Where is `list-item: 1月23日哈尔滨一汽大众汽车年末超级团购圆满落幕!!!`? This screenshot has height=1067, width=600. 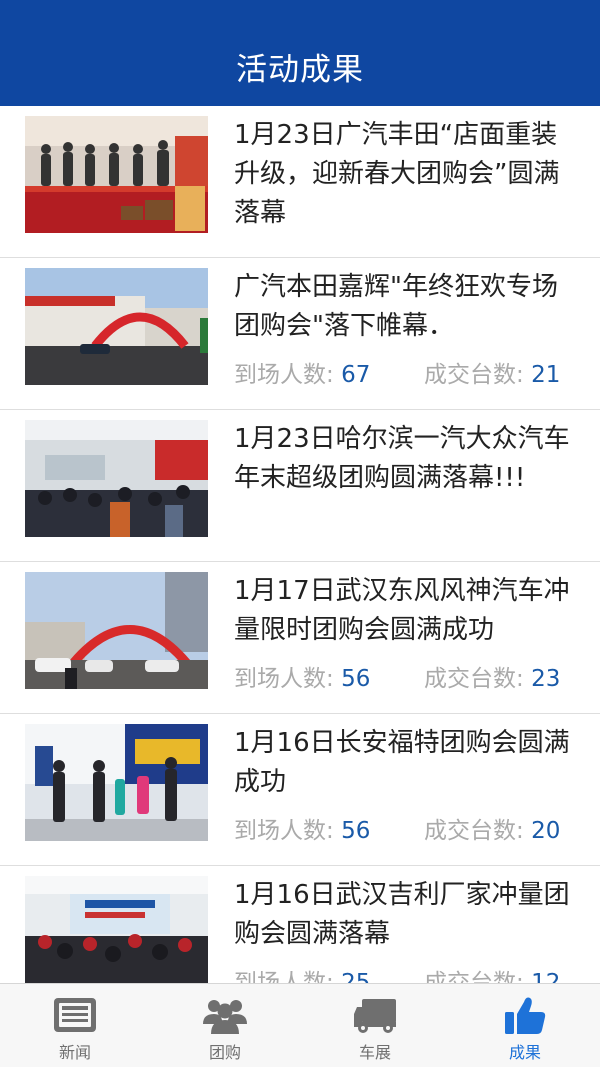
list-item: 1月23日哈尔滨一汽大众汽车年末超级团购圆满落幕!!! is located at coordinates (300, 486).